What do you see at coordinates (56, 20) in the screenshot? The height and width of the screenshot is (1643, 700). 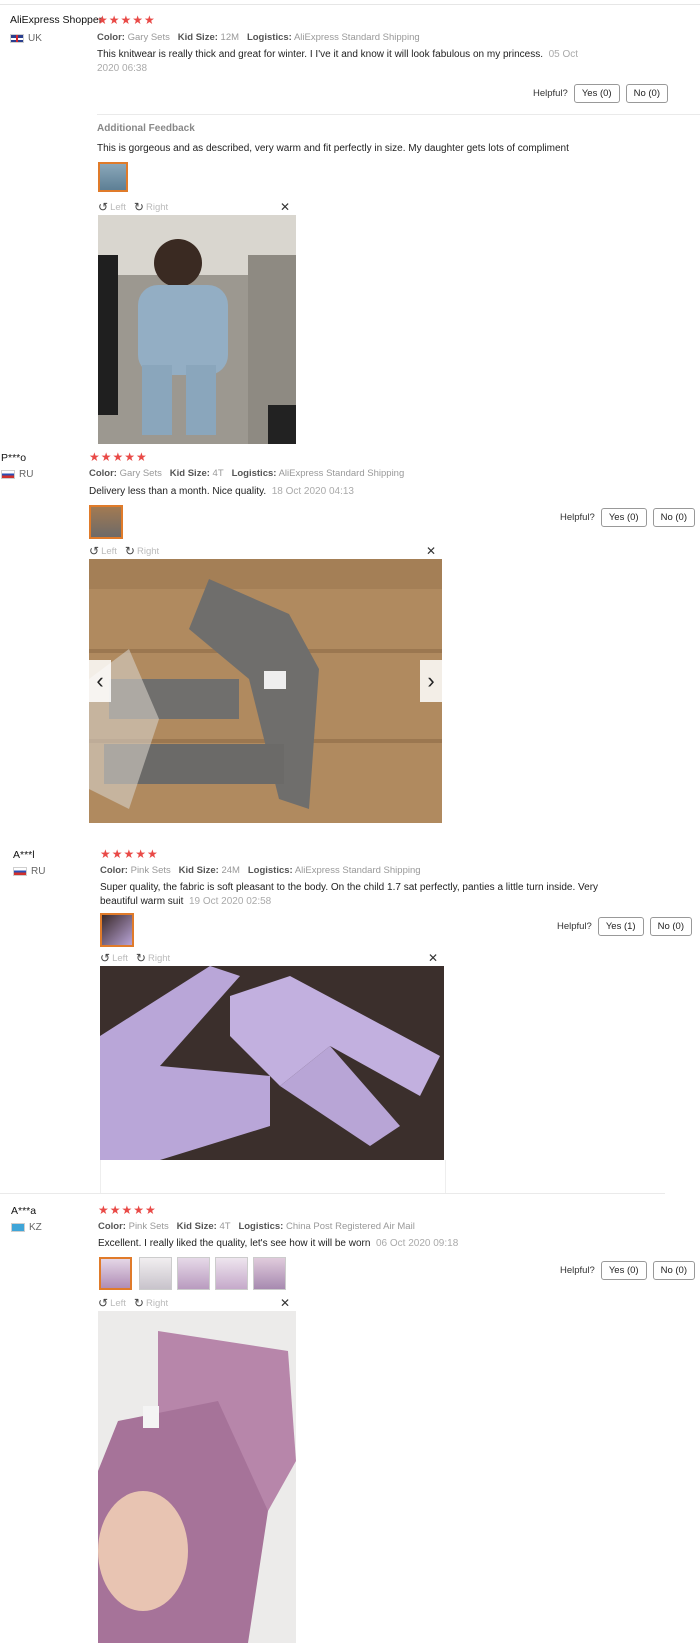 I see `reviewer-name: AliExpress Shopper` at bounding box center [56, 20].